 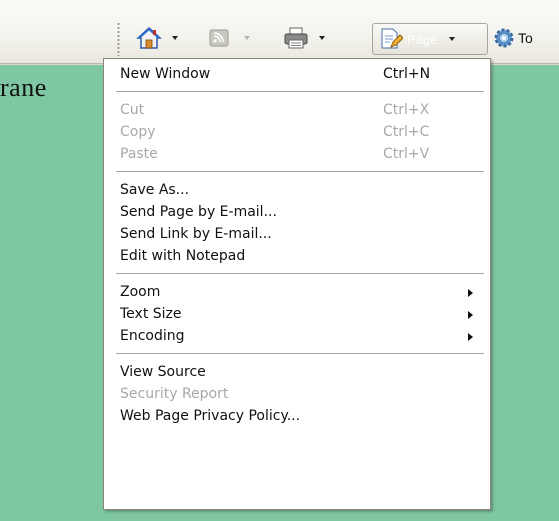 I want to click on page-button-label: Page, so click(x=422, y=39).